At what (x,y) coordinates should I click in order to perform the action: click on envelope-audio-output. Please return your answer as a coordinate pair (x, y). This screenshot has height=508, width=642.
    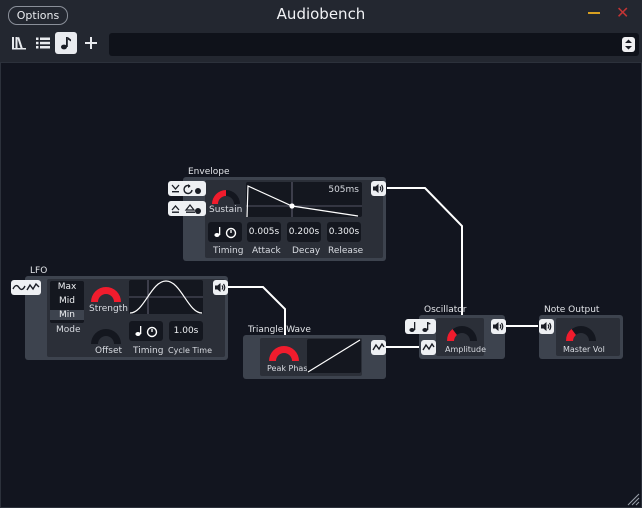
    Looking at the image, I should click on (378, 188).